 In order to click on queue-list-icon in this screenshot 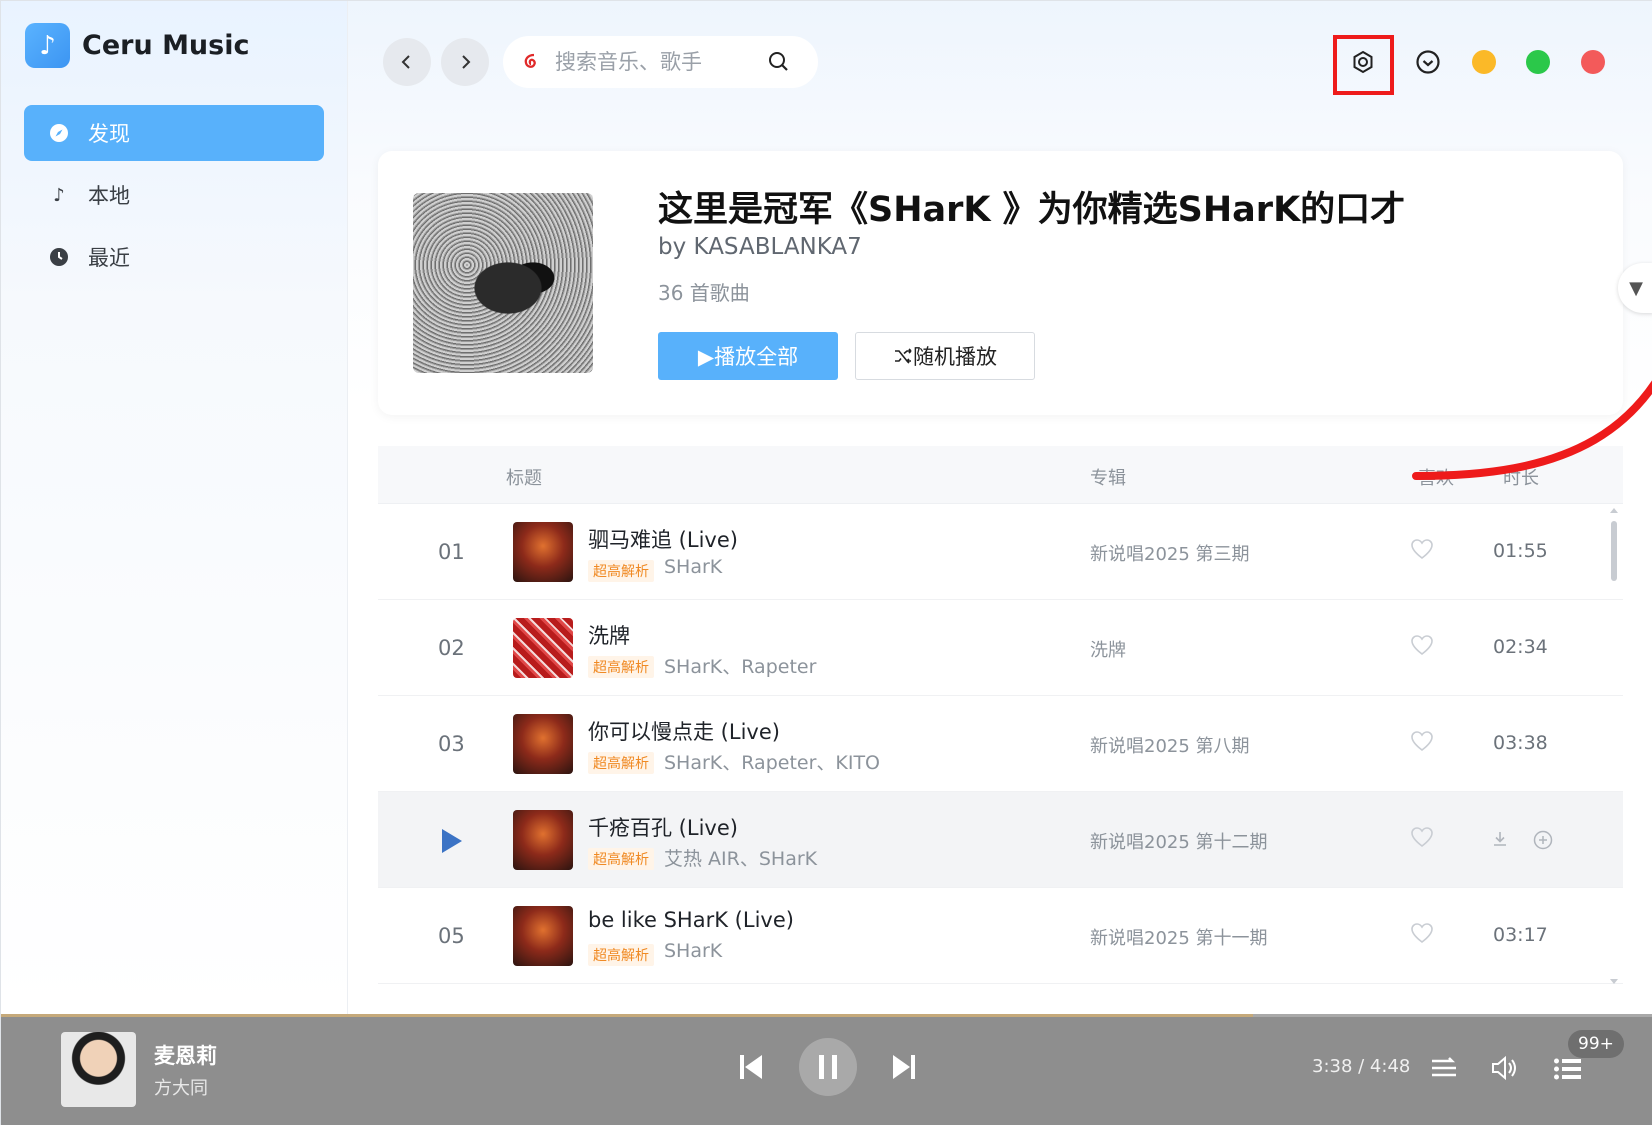, I will do `click(1567, 1069)`.